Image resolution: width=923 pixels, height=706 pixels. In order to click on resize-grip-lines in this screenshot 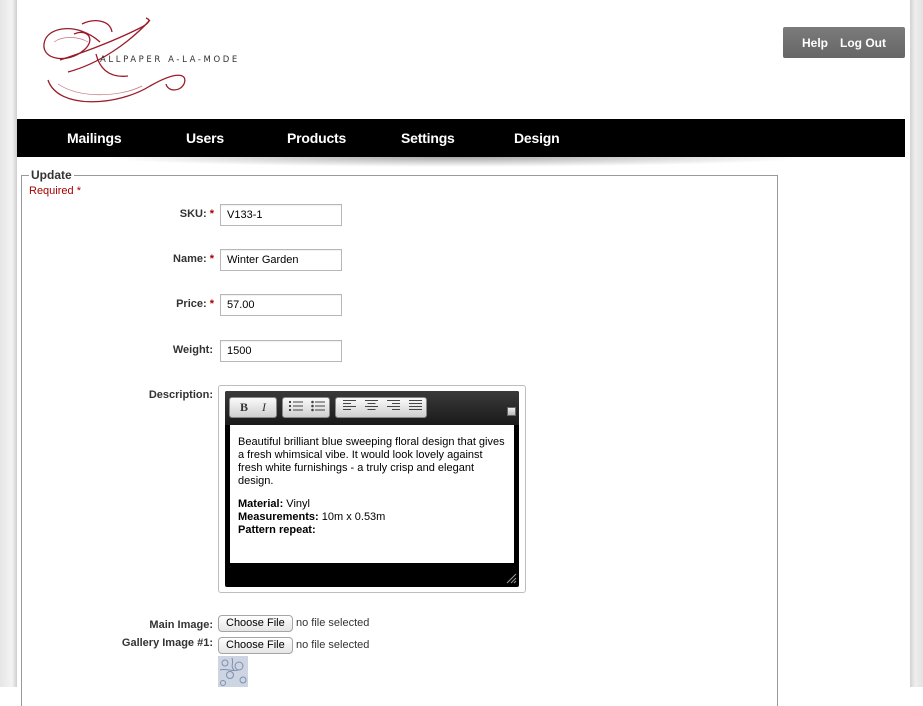, I will do `click(511, 578)`.